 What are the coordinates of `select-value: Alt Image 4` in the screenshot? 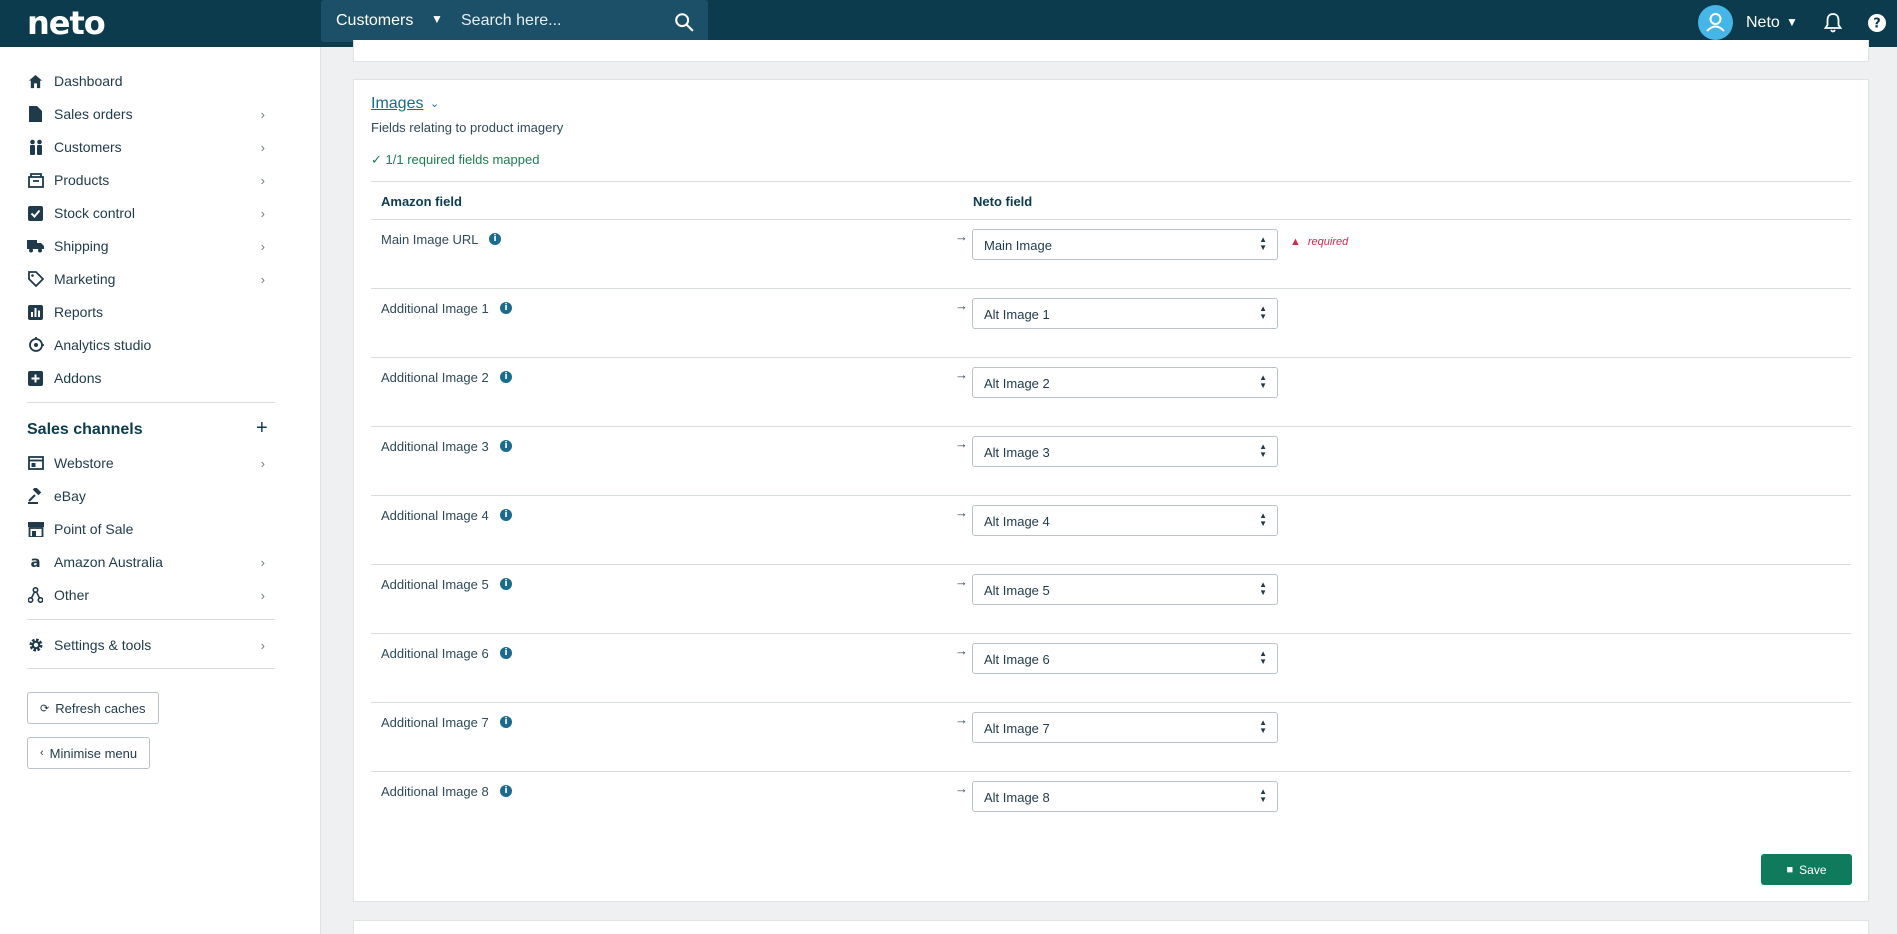 It's located at (1017, 521).